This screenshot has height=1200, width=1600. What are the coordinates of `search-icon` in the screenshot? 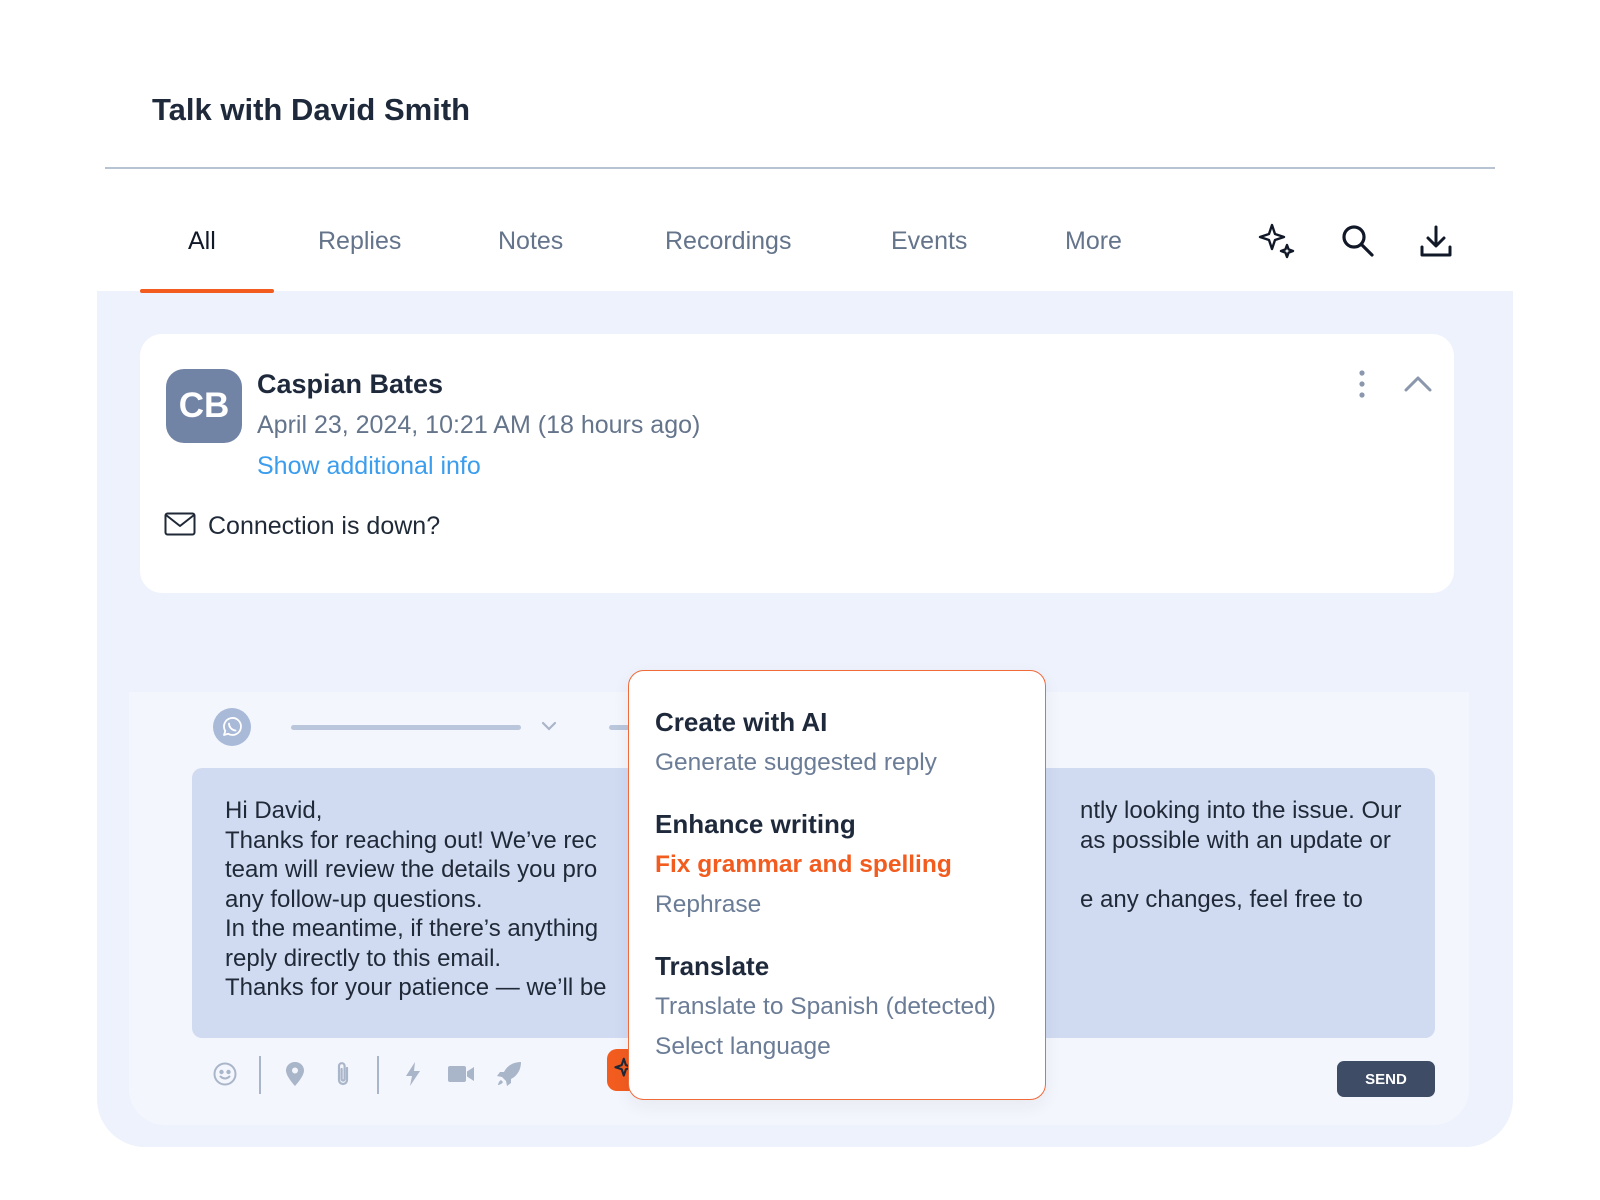 It's located at (1358, 241).